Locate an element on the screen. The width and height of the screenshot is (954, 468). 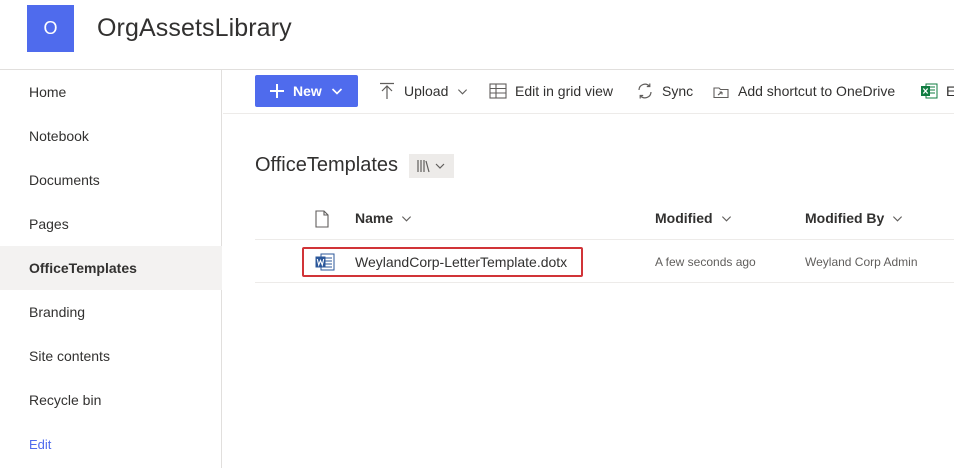
excel-icon is located at coordinates (929, 91).